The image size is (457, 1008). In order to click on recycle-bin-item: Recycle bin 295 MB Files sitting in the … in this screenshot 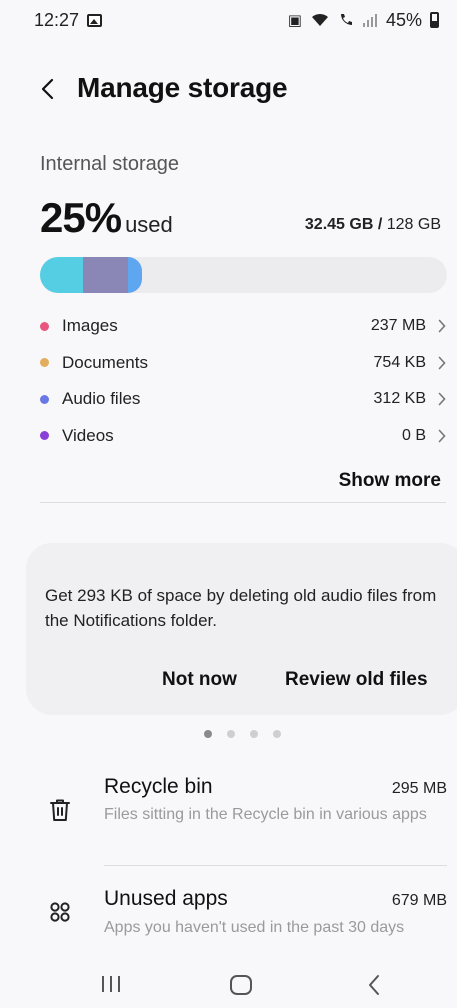, I will do `click(228, 817)`.